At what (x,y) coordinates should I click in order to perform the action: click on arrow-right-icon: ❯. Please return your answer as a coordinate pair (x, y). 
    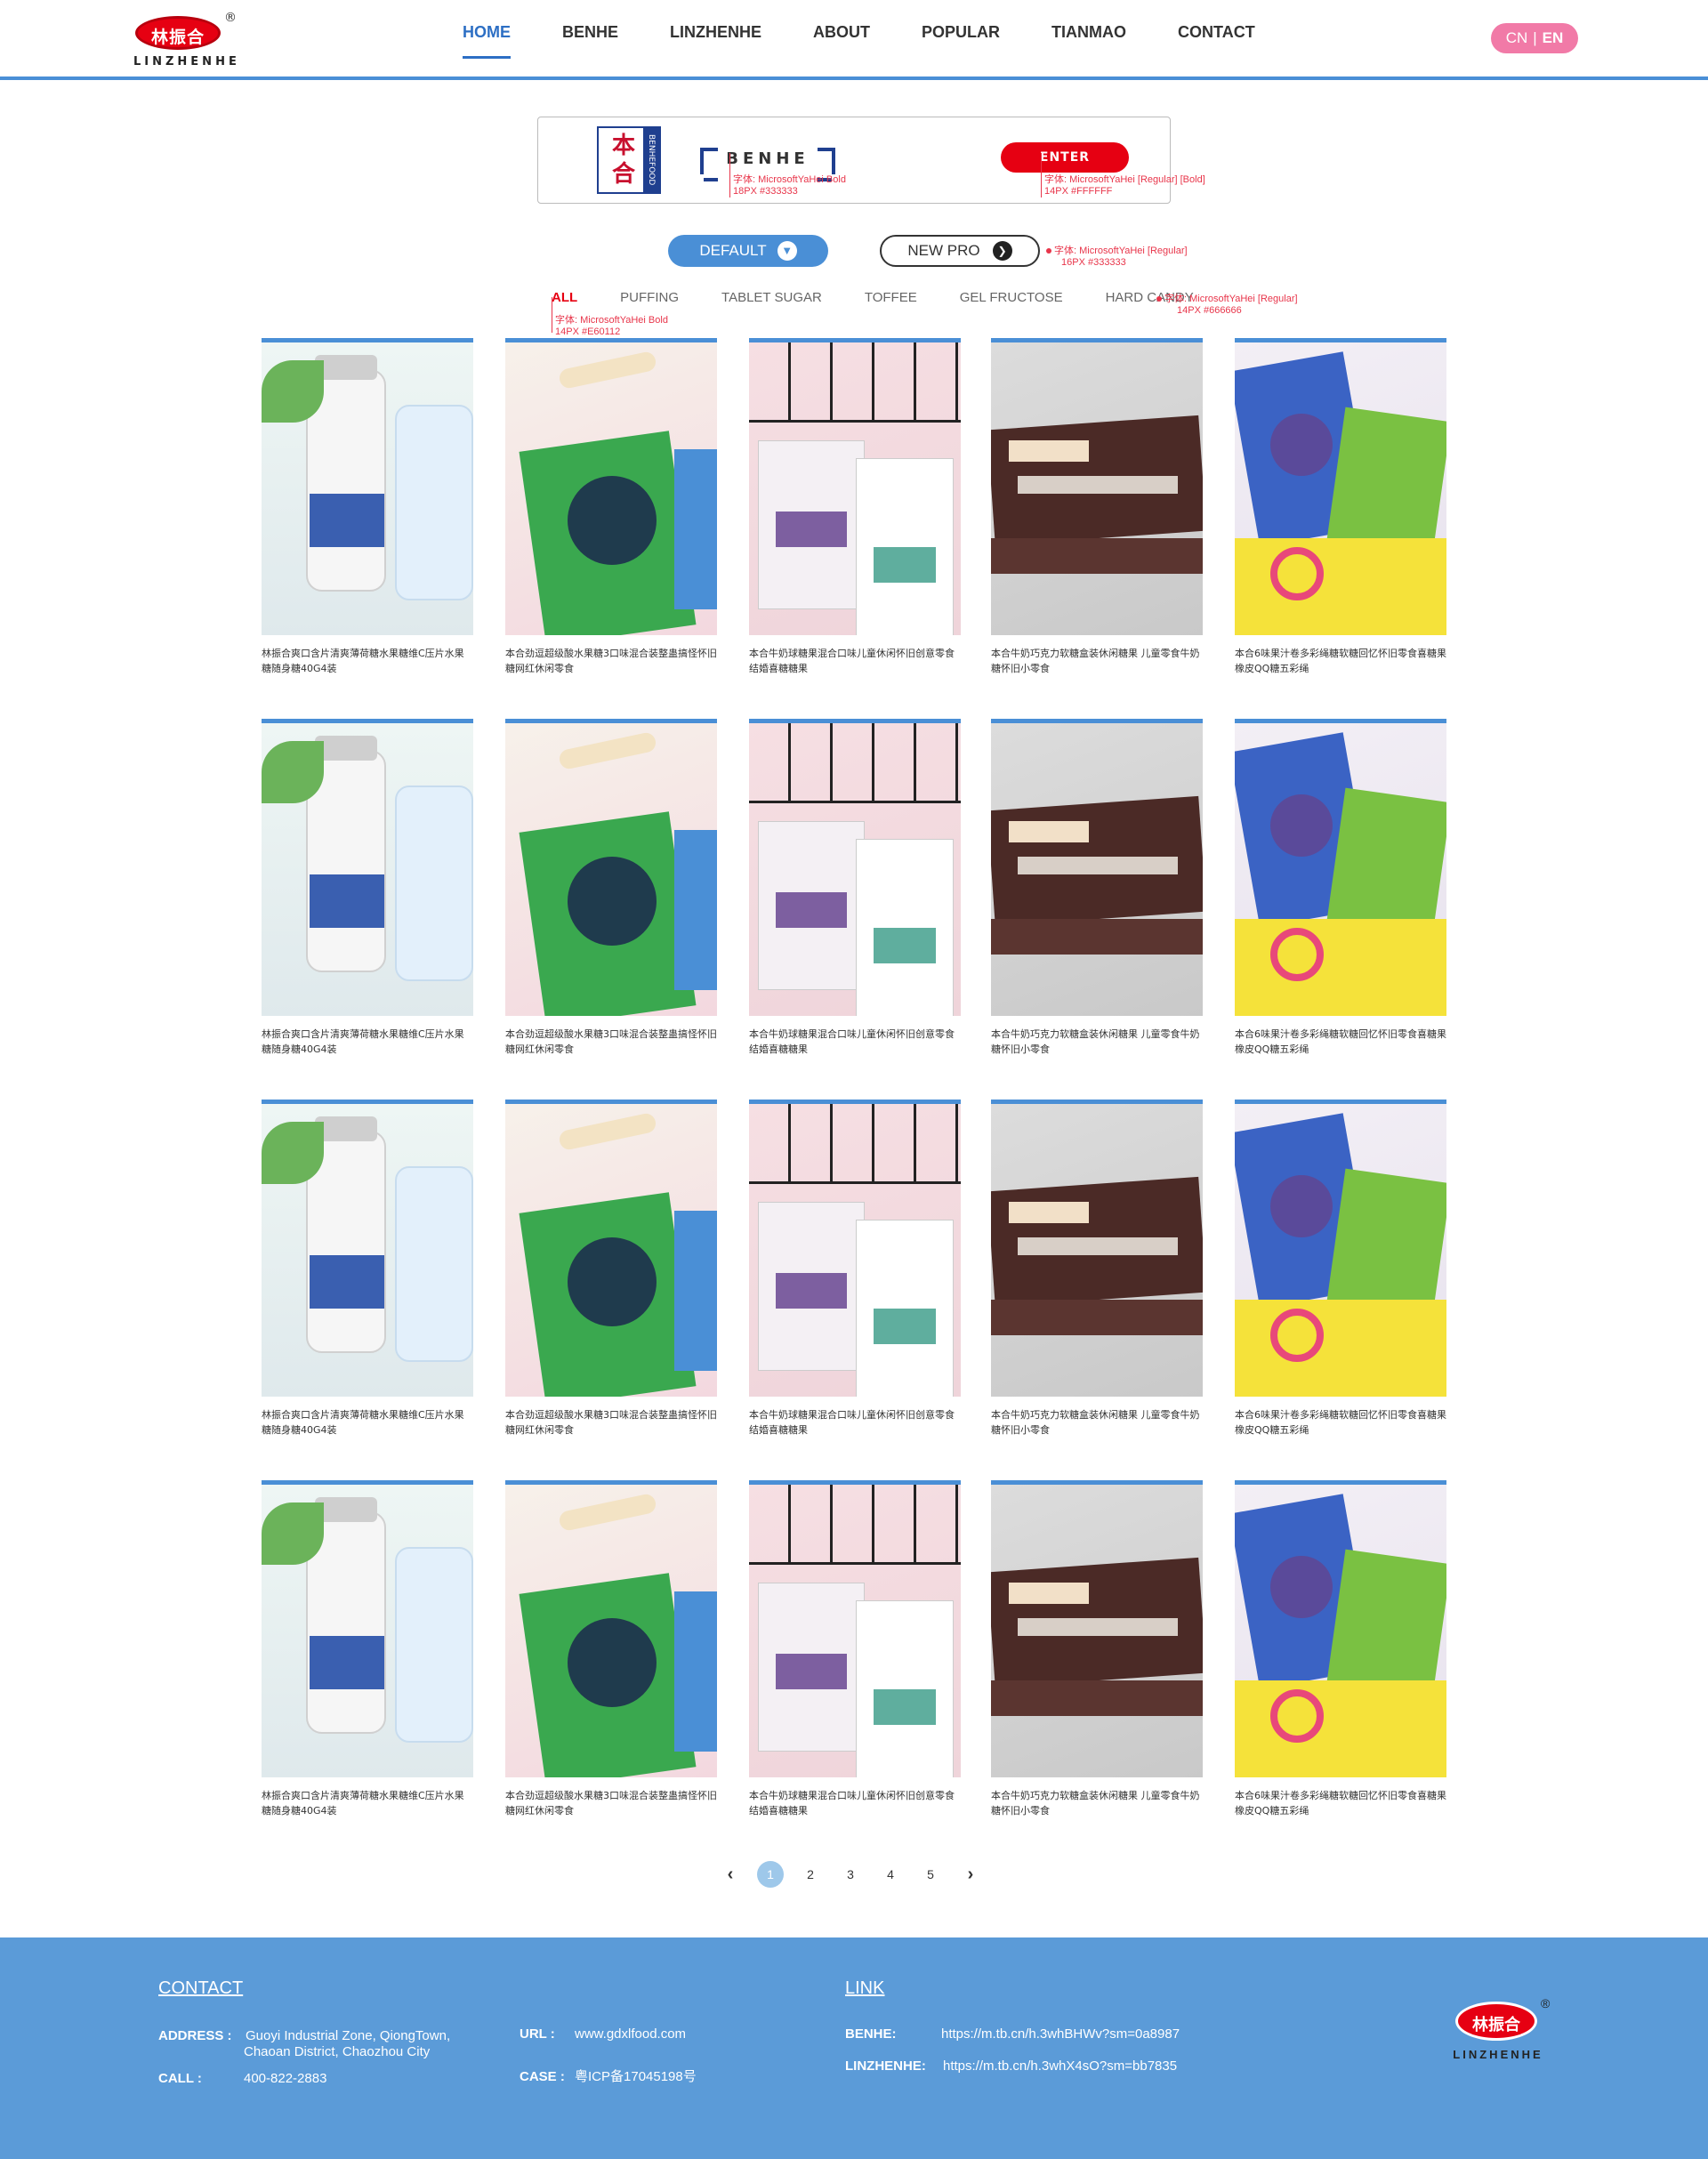
    Looking at the image, I should click on (1002, 251).